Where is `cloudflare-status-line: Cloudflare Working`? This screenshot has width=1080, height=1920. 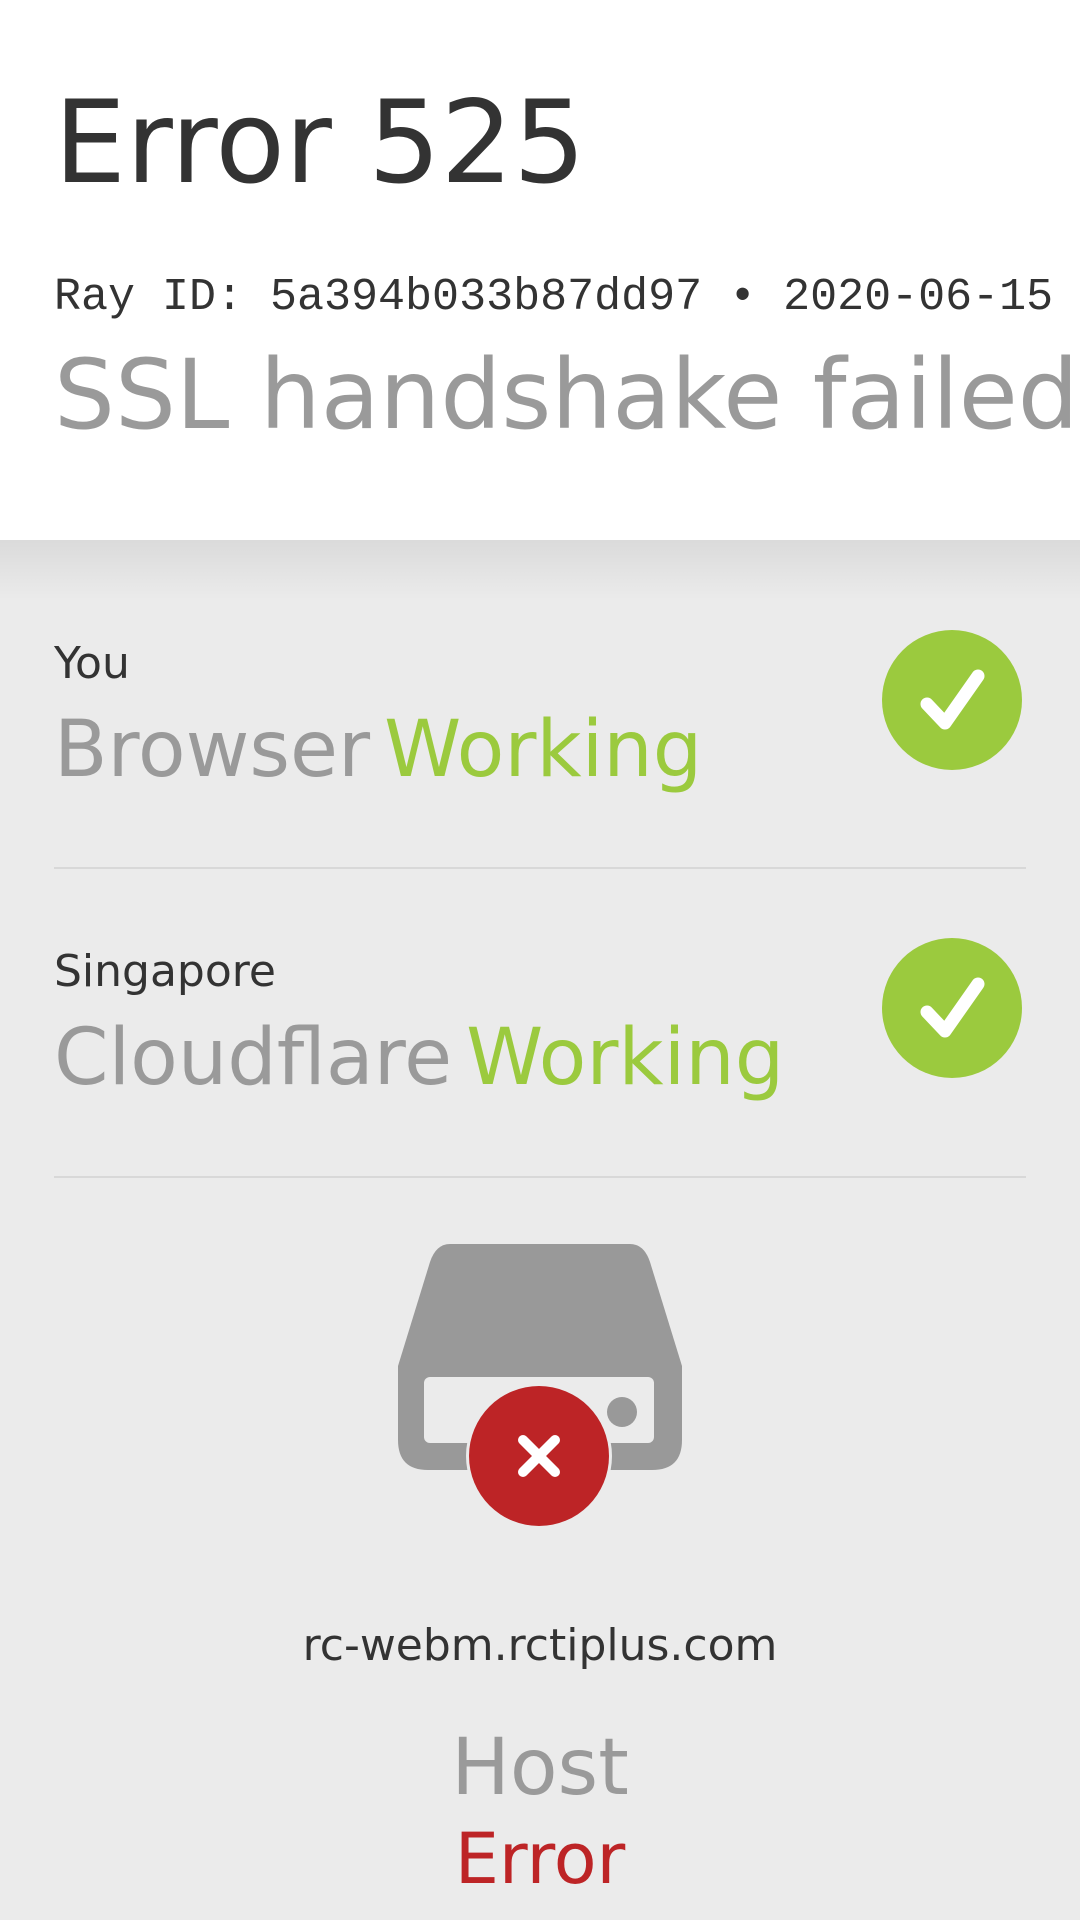 cloudflare-status-line: Cloudflare Working is located at coordinates (419, 1058).